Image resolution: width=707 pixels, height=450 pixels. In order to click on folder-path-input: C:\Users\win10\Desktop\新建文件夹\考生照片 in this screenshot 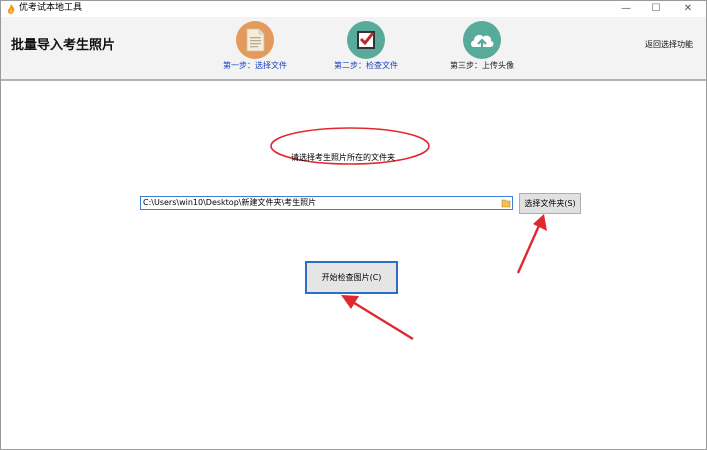, I will do `click(326, 203)`.